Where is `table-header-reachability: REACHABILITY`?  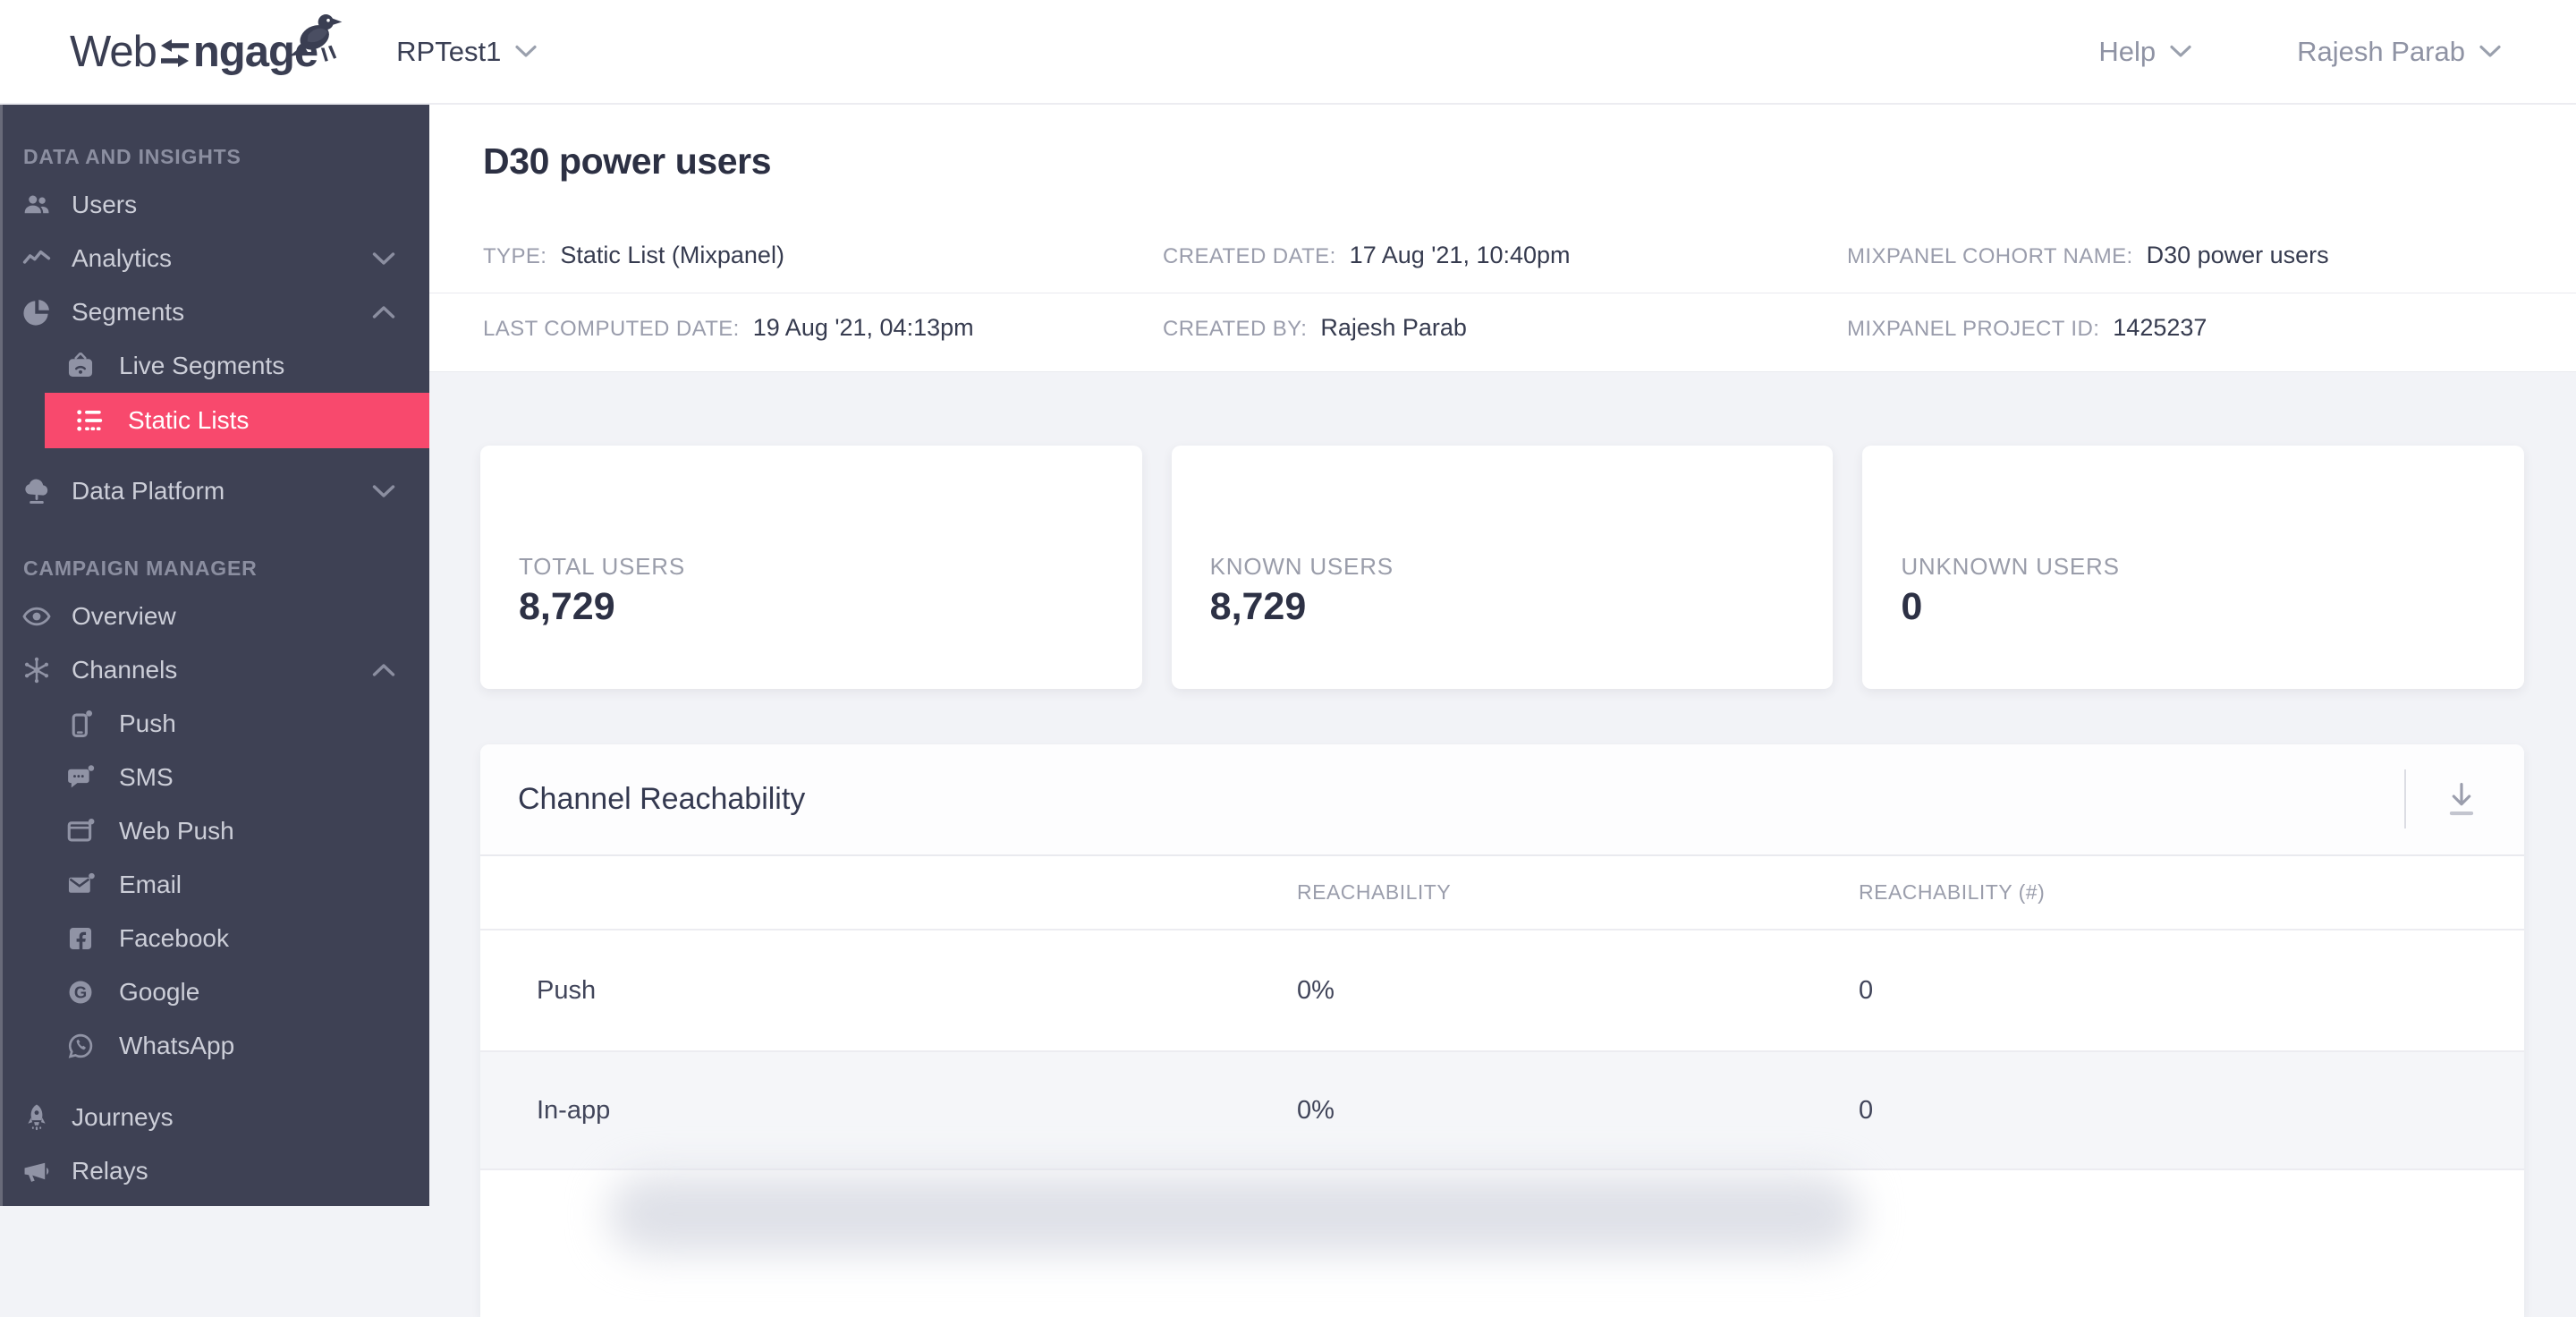 table-header-reachability: REACHABILITY is located at coordinates (1374, 892).